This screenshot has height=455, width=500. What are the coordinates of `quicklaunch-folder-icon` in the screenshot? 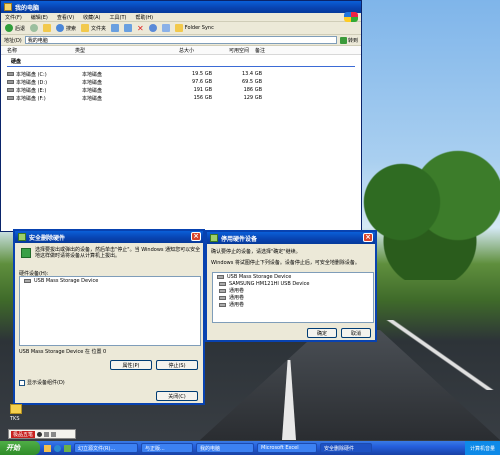 It's located at (47, 448).